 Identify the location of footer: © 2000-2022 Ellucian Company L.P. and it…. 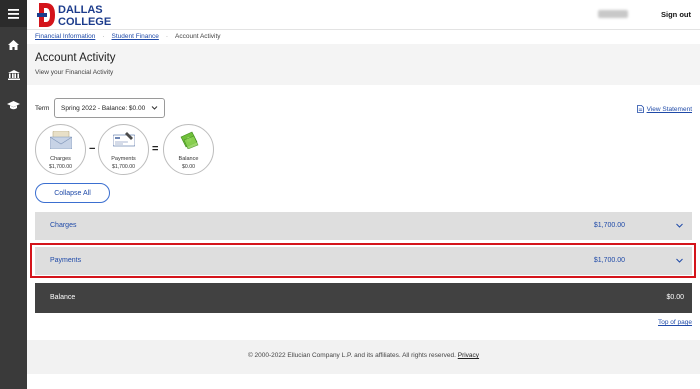
(363, 357).